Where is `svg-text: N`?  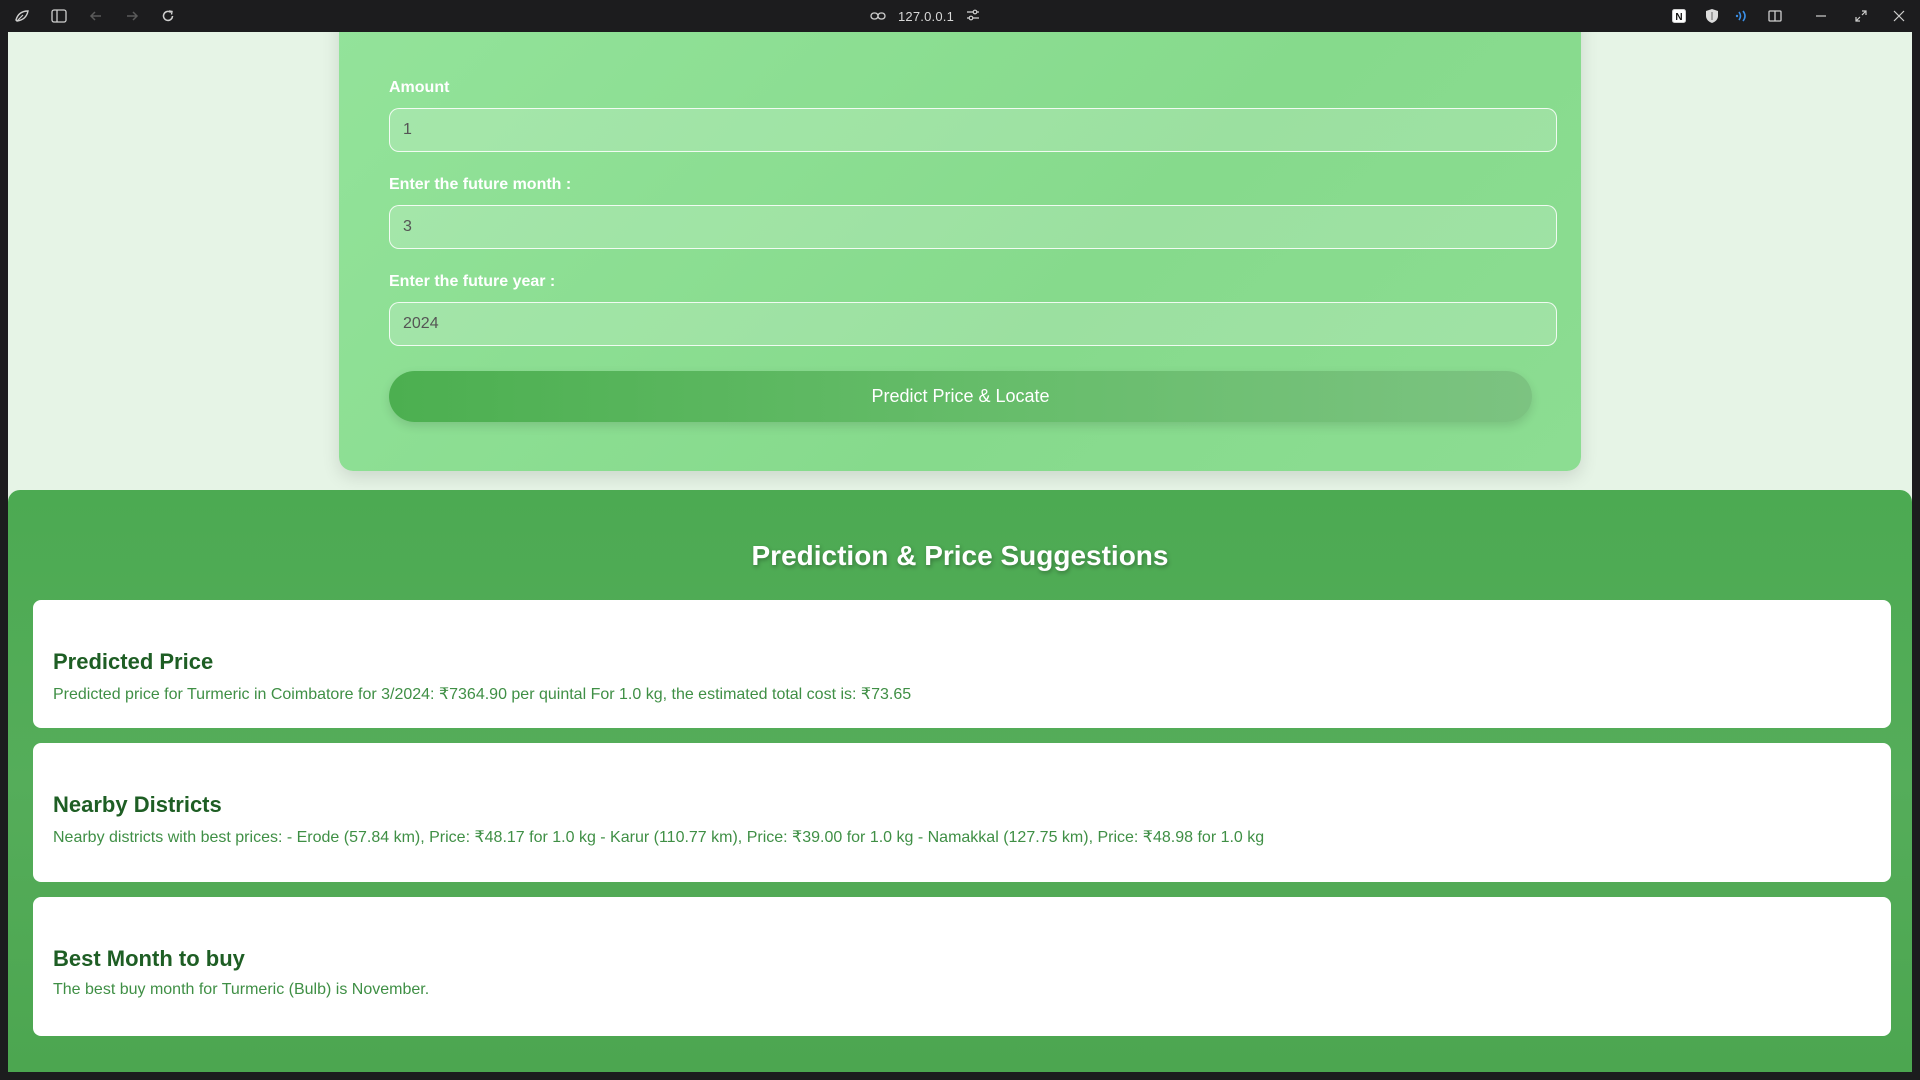
svg-text: N is located at coordinates (1678, 17).